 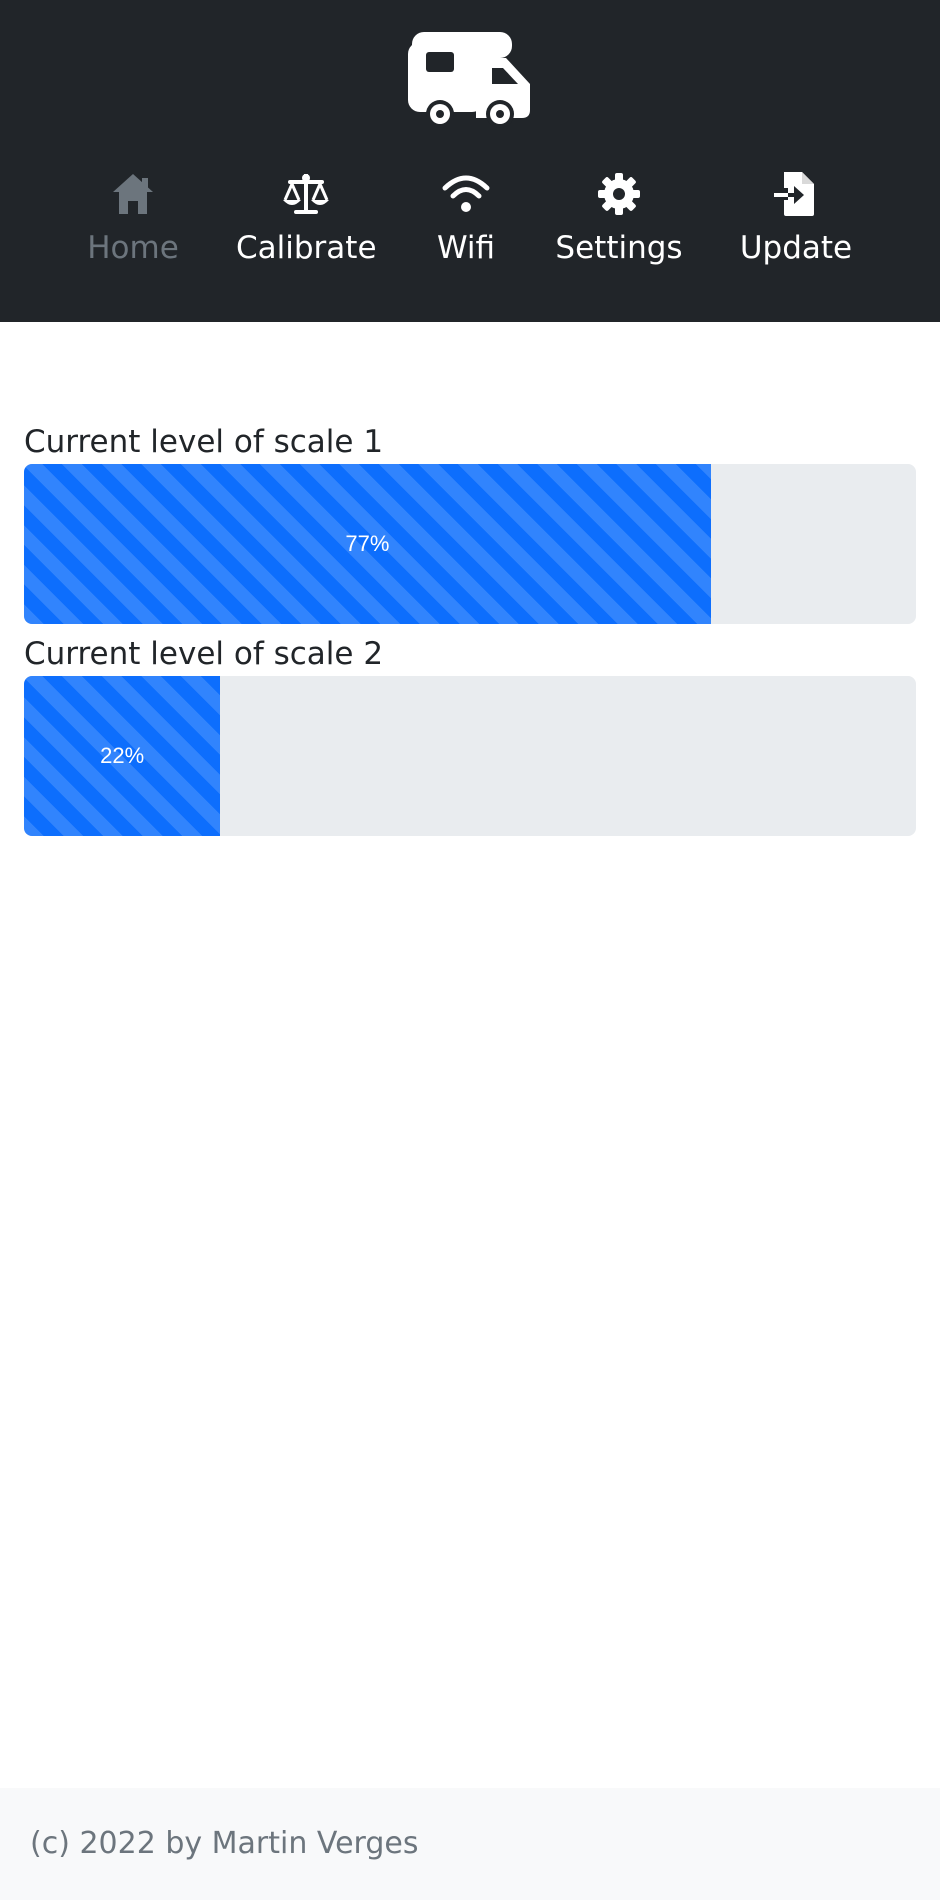 I want to click on nav-item-label: Calibrate, so click(x=306, y=248).